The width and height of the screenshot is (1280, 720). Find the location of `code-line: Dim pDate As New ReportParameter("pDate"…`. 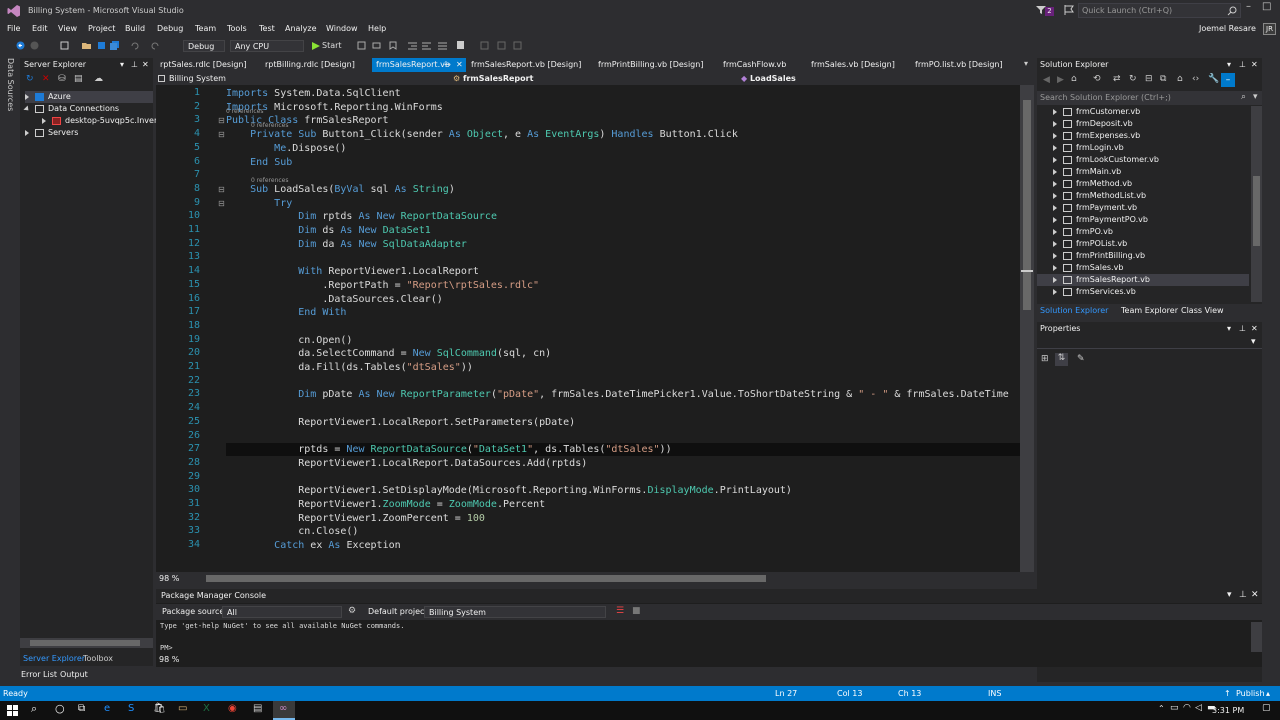

code-line: Dim pDate As New ReportParameter("pDate"… is located at coordinates (617, 394).